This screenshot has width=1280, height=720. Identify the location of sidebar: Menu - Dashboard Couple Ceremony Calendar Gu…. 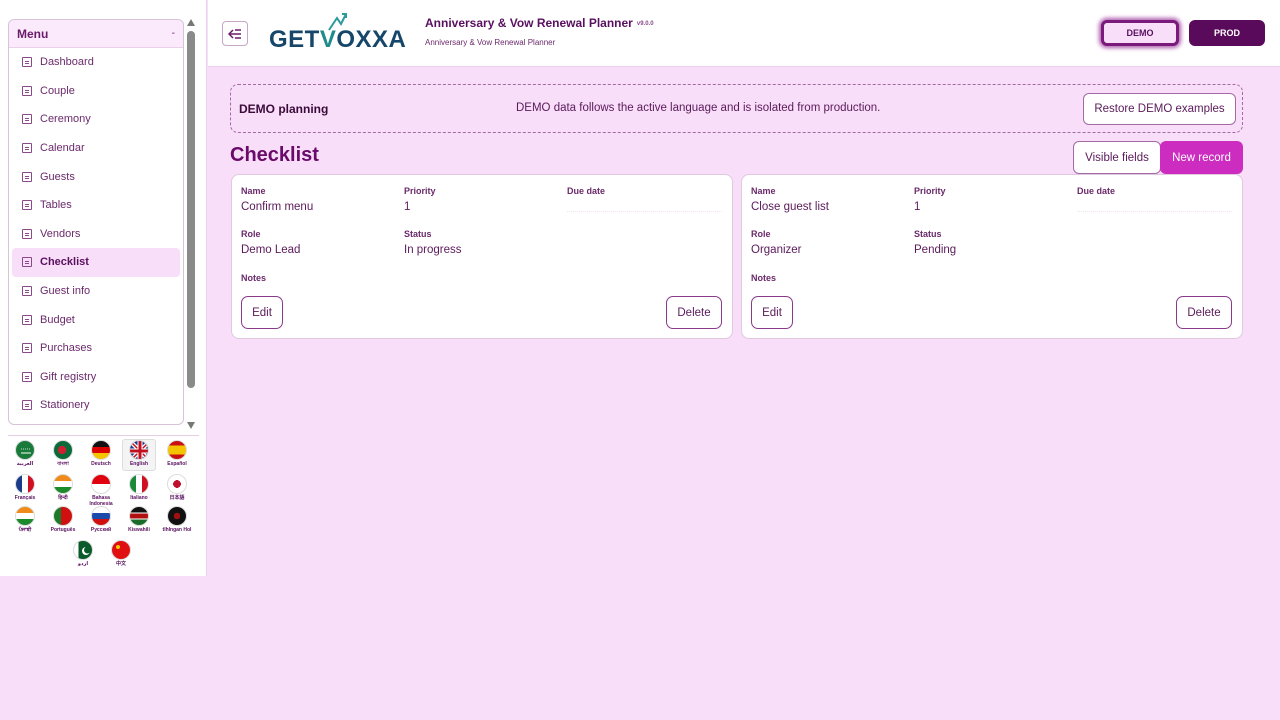
(103, 288).